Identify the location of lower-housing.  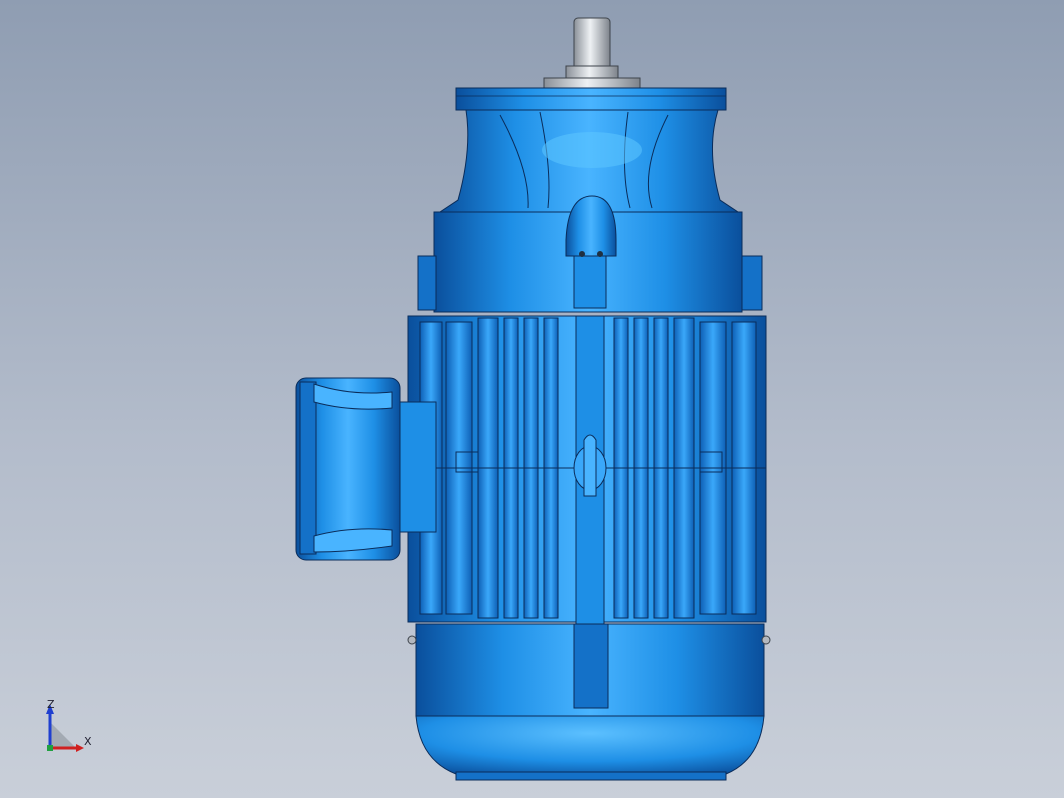
(589, 702).